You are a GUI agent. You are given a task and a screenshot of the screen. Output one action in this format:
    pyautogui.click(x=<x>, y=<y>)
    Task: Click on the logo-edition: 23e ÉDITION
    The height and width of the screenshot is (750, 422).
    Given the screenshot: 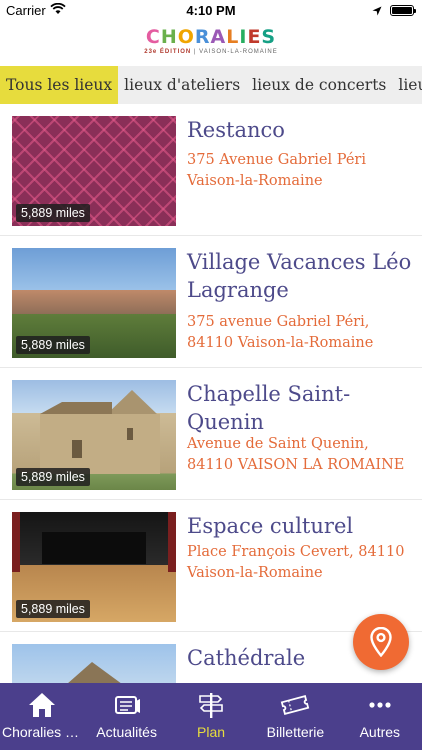 What is the action you would take?
    pyautogui.click(x=168, y=52)
    